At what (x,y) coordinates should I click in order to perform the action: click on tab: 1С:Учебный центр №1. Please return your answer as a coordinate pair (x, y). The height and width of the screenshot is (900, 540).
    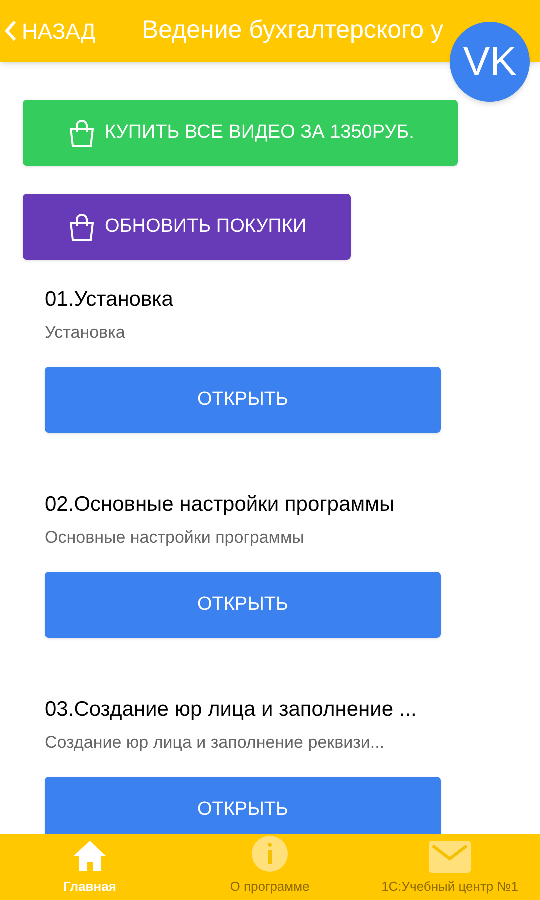
    Looking at the image, I should click on (450, 867).